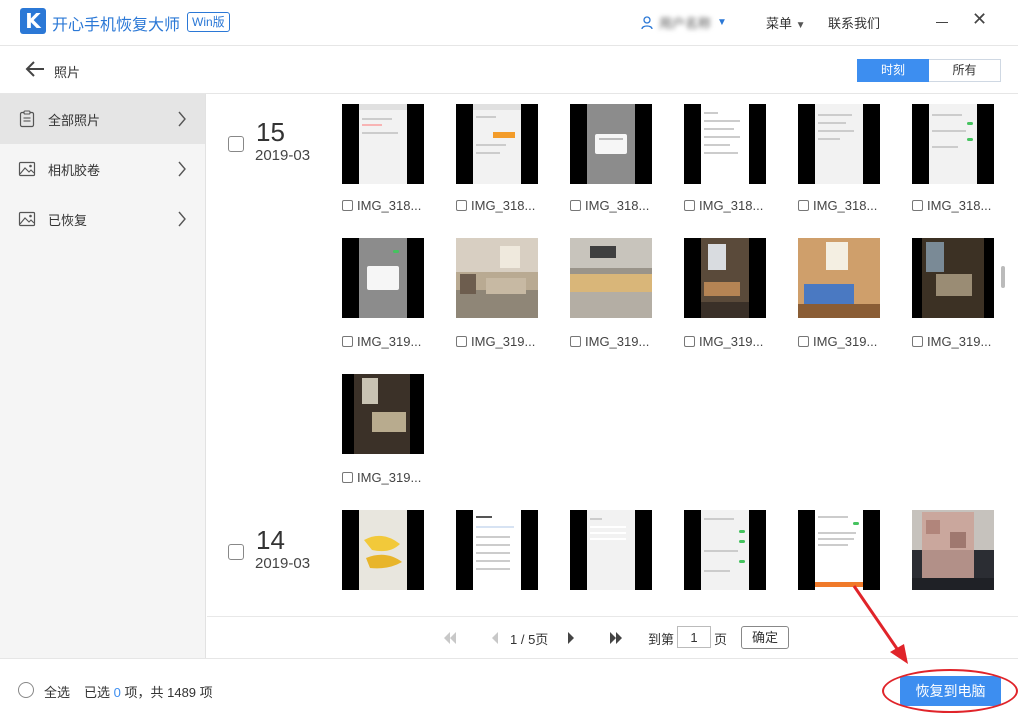  I want to click on sidebar-item-all-photos: 全部照片, so click(102, 119).